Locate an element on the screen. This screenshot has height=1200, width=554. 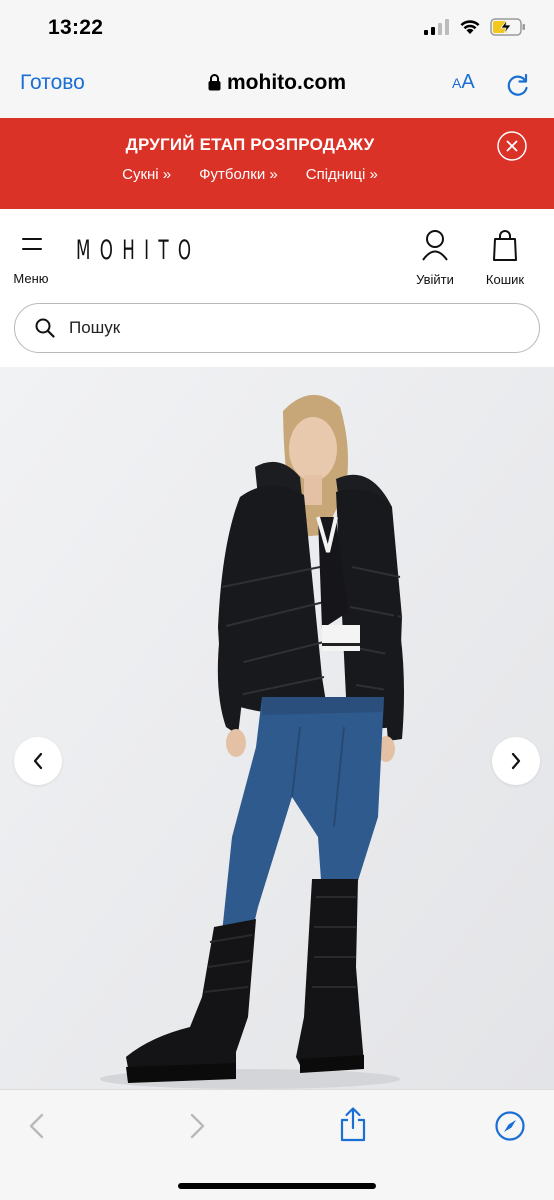
mohito-logo: MOHITO is located at coordinates (138, 250).